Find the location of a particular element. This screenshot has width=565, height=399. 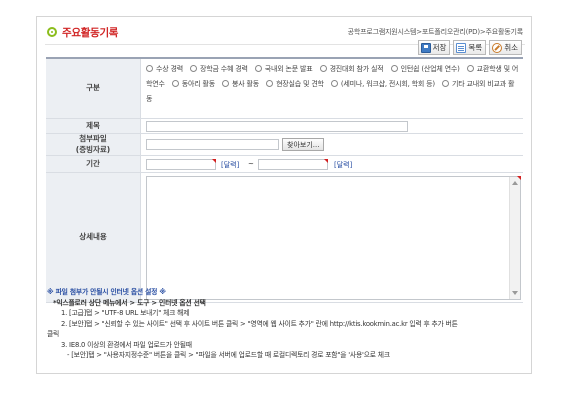

title-label: 제목 is located at coordinates (93, 126).